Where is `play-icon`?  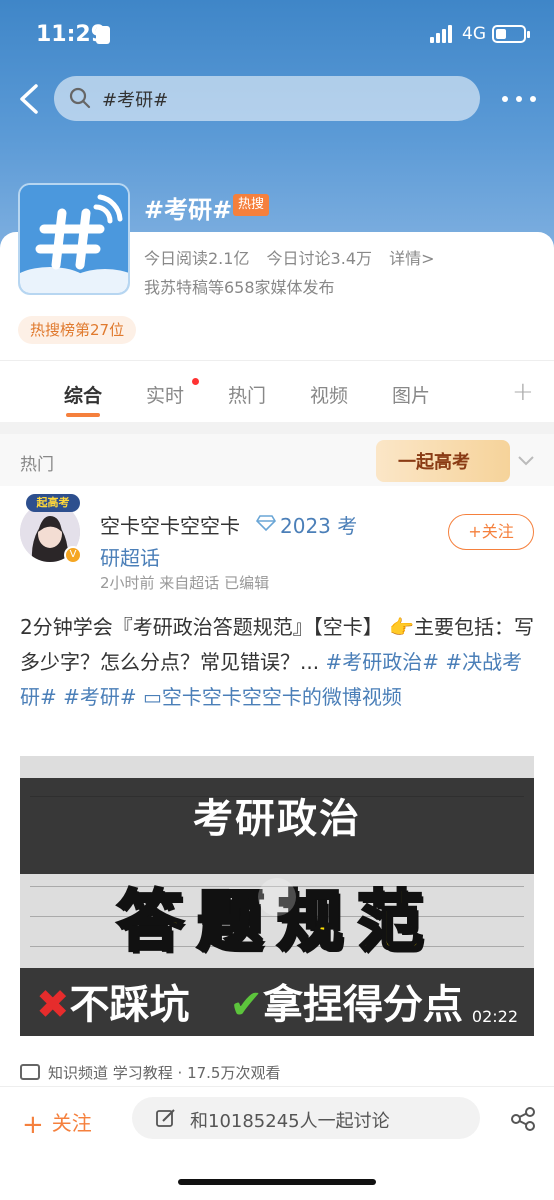 play-icon is located at coordinates (277, 897).